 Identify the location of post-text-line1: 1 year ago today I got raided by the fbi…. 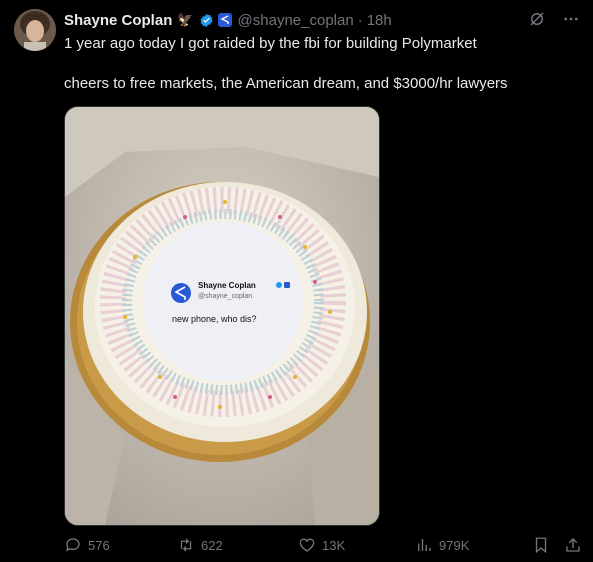
(270, 43).